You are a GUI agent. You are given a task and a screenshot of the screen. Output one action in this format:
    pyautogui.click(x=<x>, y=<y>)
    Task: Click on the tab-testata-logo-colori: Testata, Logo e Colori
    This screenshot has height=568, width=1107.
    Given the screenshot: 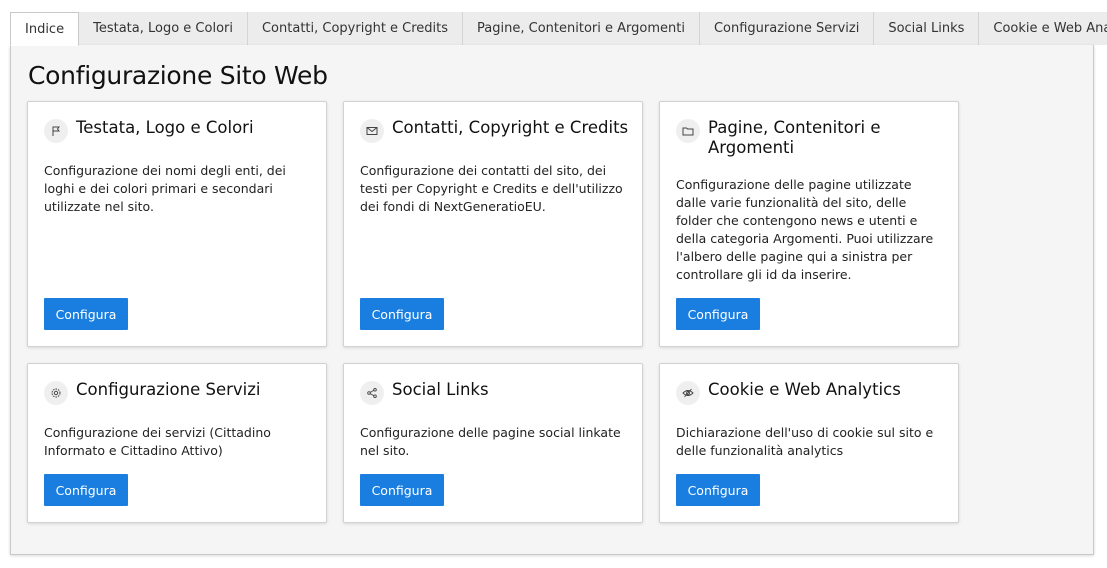 What is the action you would take?
    pyautogui.click(x=163, y=28)
    